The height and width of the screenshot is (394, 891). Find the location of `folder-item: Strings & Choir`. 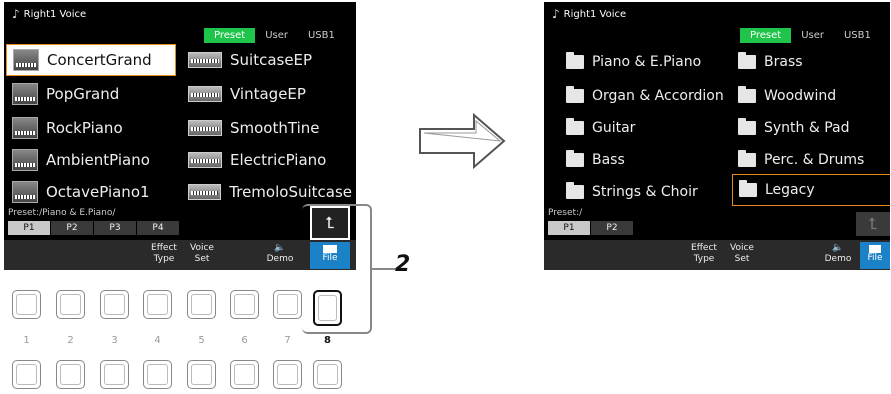

folder-item: Strings & Choir is located at coordinates (645, 192).